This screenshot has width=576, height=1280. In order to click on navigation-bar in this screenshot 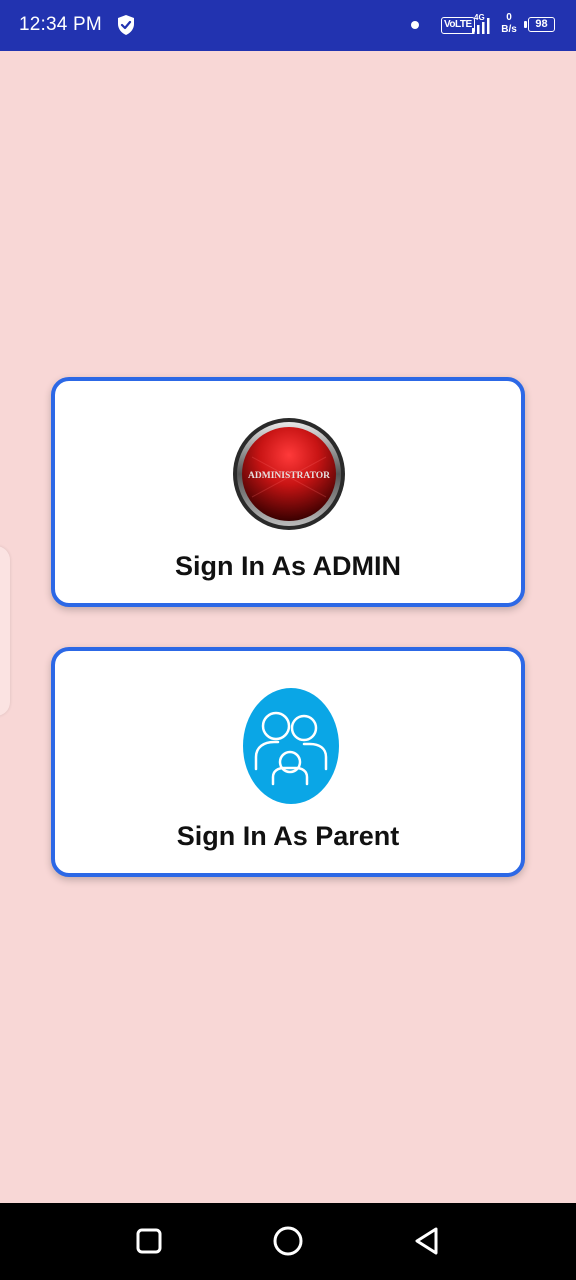, I will do `click(288, 1241)`.